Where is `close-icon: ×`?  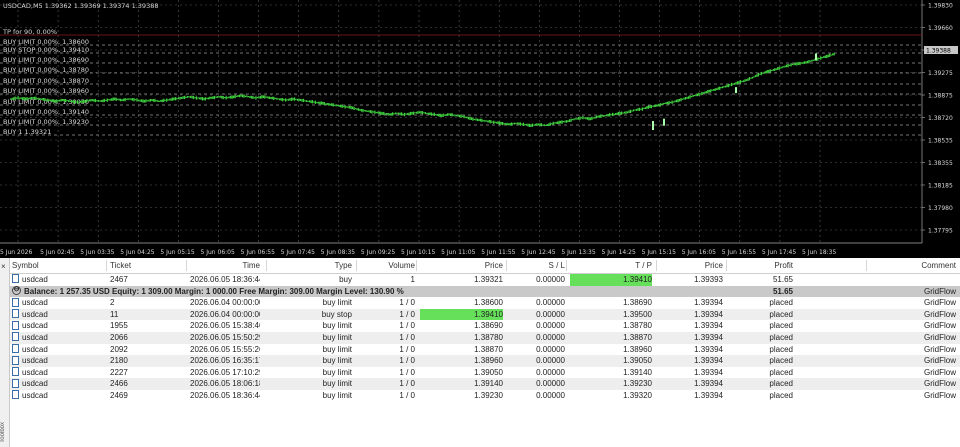
close-icon: × is located at coordinates (3, 266).